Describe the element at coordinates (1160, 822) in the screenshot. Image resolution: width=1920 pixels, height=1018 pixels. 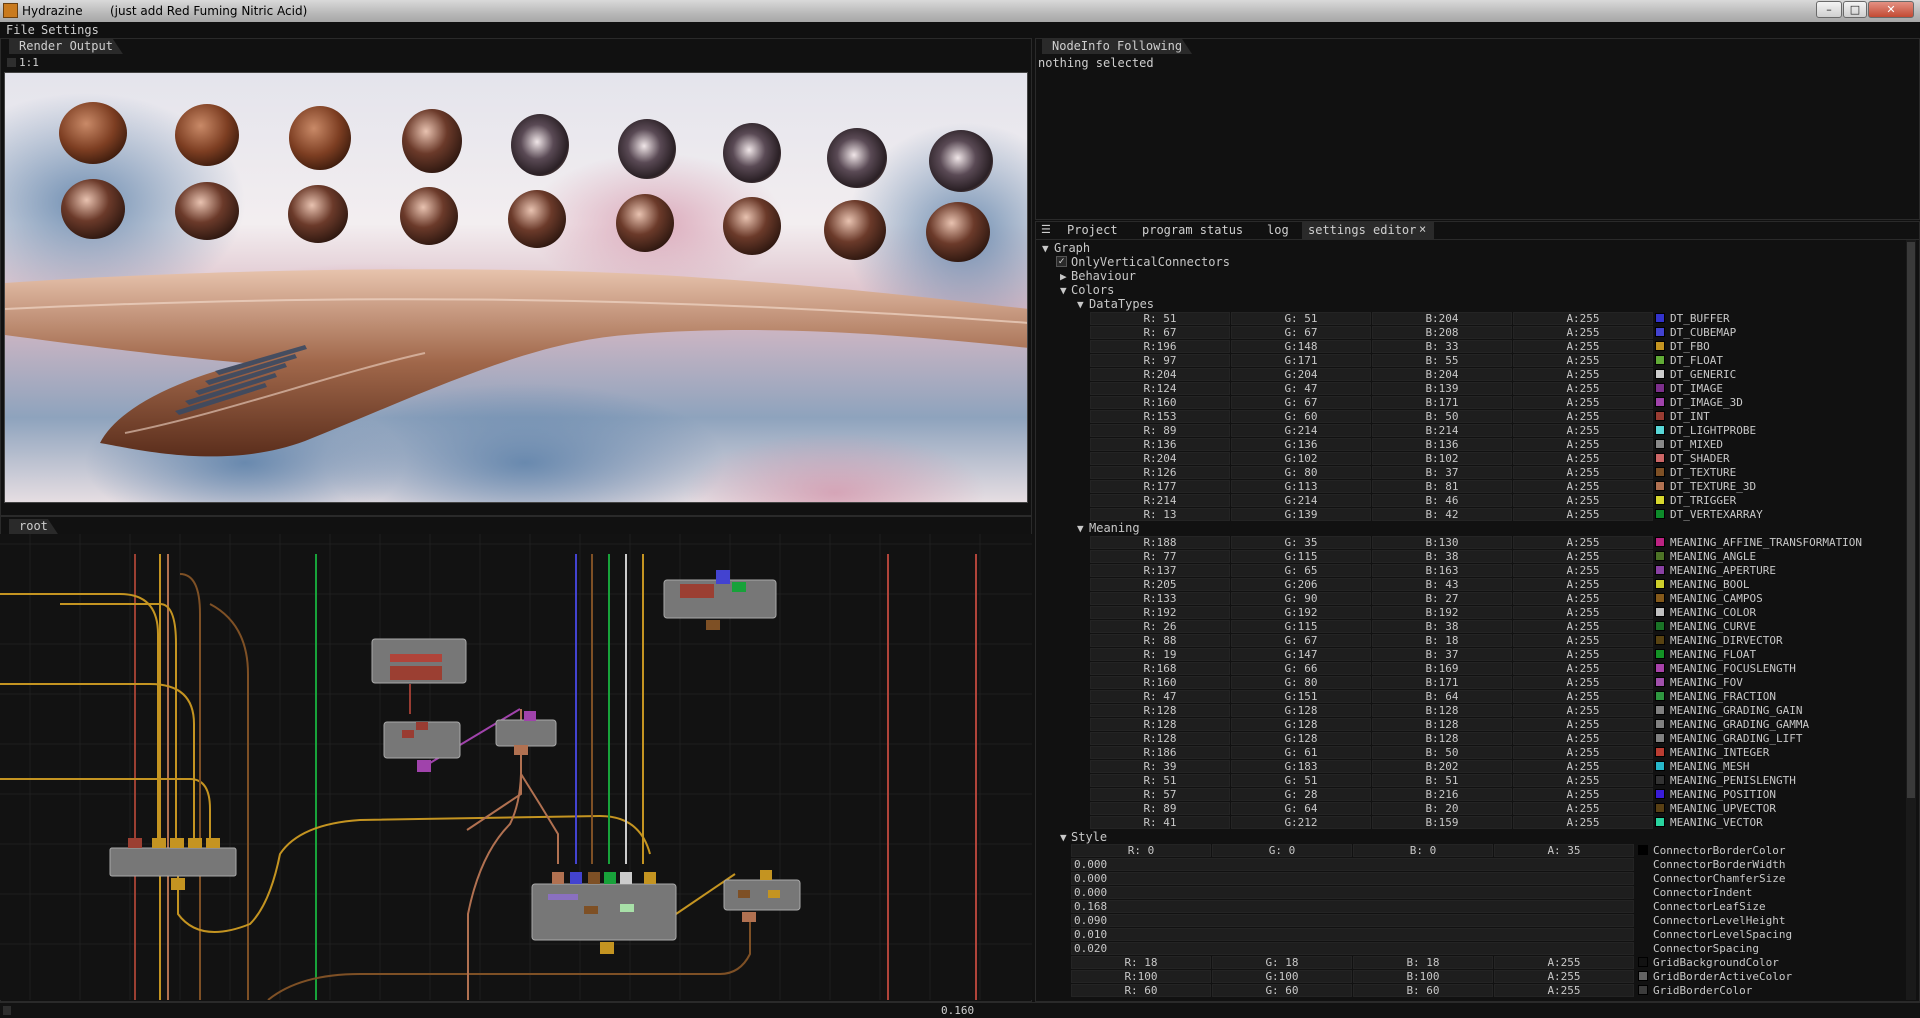
I see `red-field: R: 41` at that location.